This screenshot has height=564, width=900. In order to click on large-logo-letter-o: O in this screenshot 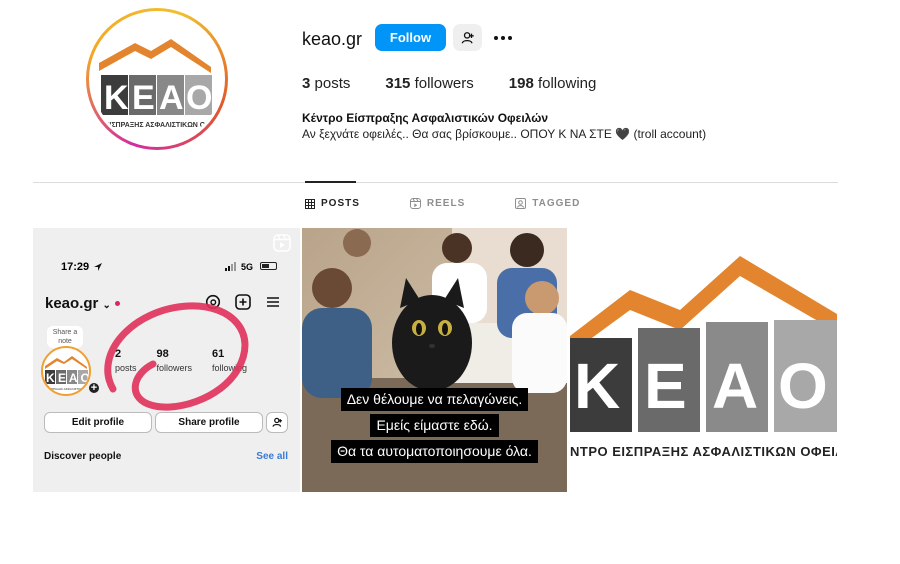, I will do `click(803, 386)`.